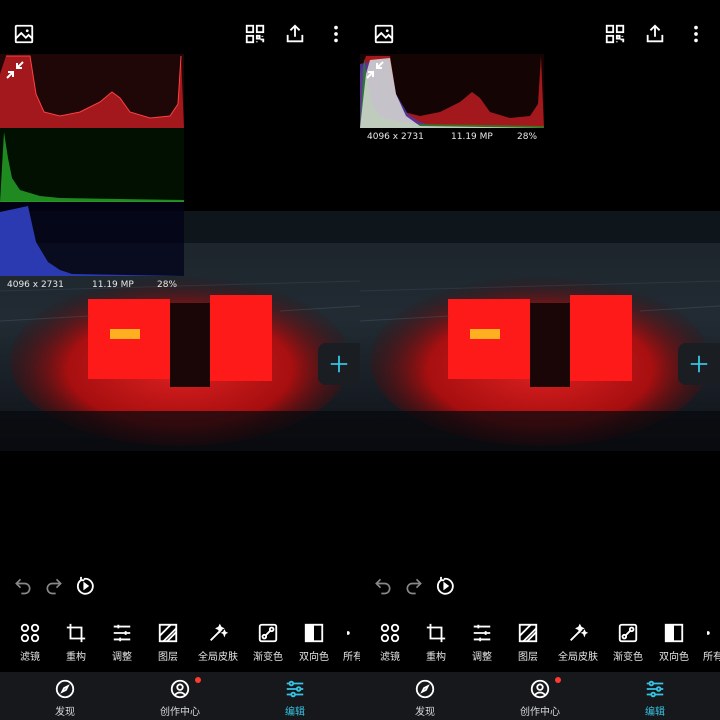 The width and height of the screenshot is (720, 720). Describe the element at coordinates (92, 239) in the screenshot. I see `histogram-blue-channel` at that location.